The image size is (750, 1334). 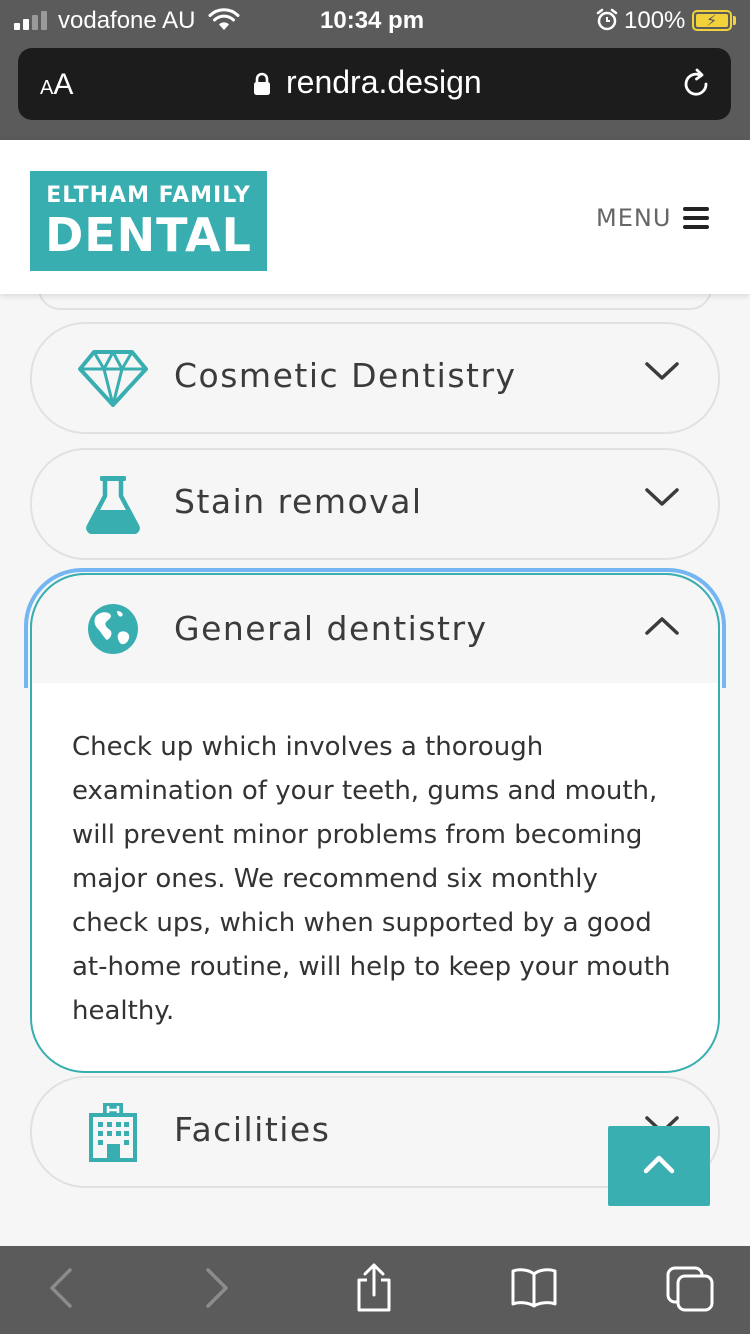 What do you see at coordinates (113, 378) in the screenshot?
I see `diamond-icon` at bounding box center [113, 378].